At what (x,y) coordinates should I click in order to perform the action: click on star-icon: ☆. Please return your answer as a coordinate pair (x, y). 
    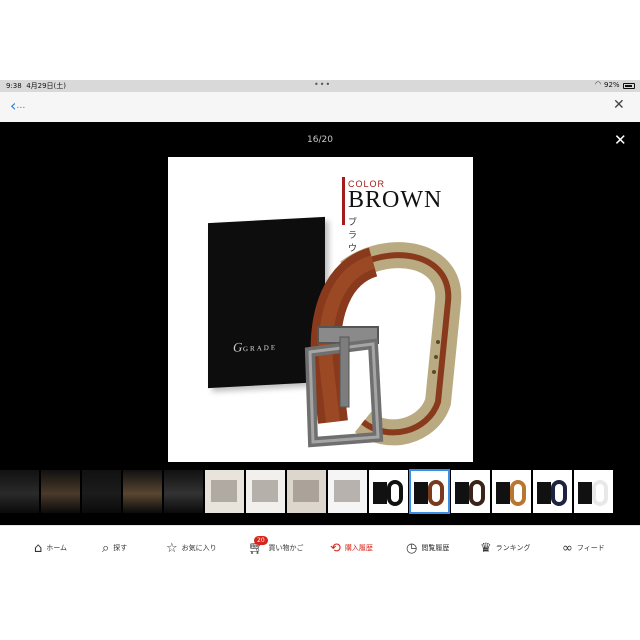
    Looking at the image, I should click on (172, 548).